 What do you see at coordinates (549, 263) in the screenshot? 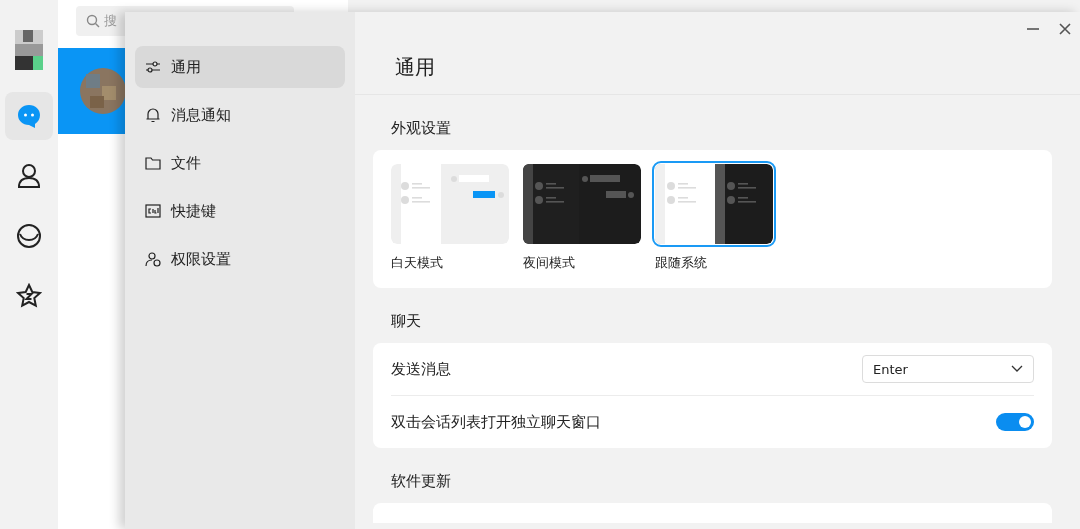
I see `theme-label: 夜间模式` at bounding box center [549, 263].